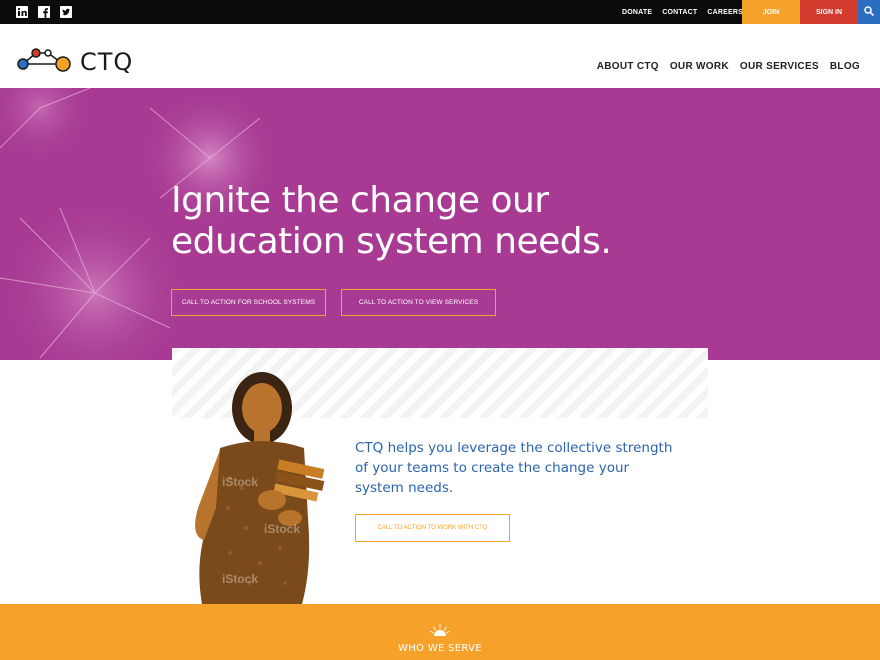  I want to click on cta-school-systems-button: CALL TO ACTION FOR SCHOOL SYSTEMS, so click(248, 302).